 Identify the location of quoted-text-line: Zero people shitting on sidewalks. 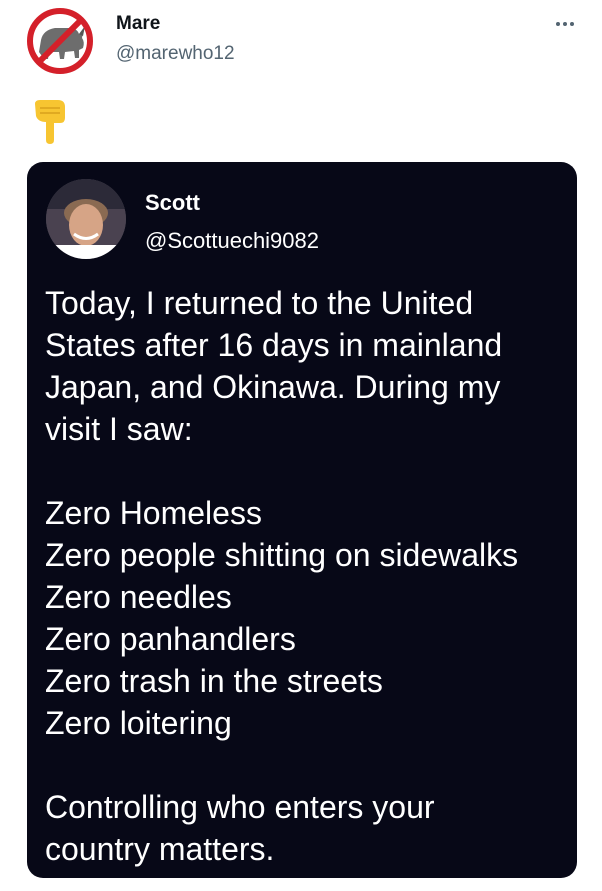
(282, 555).